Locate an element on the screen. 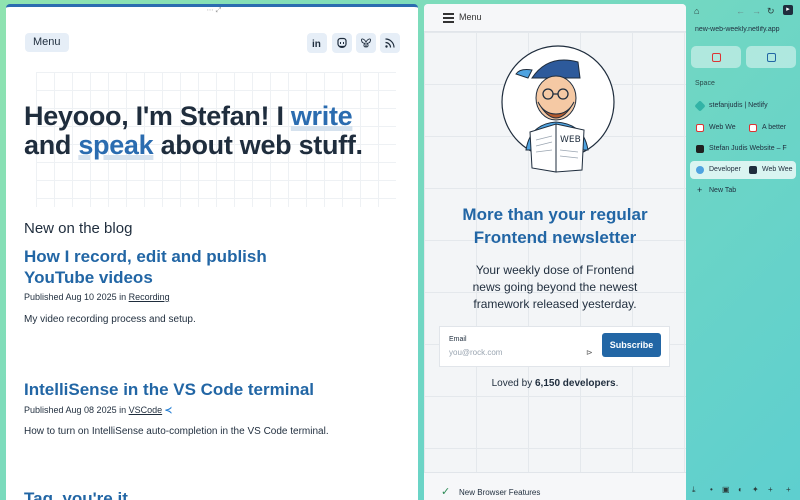  plus-icon: + is located at coordinates (700, 190).